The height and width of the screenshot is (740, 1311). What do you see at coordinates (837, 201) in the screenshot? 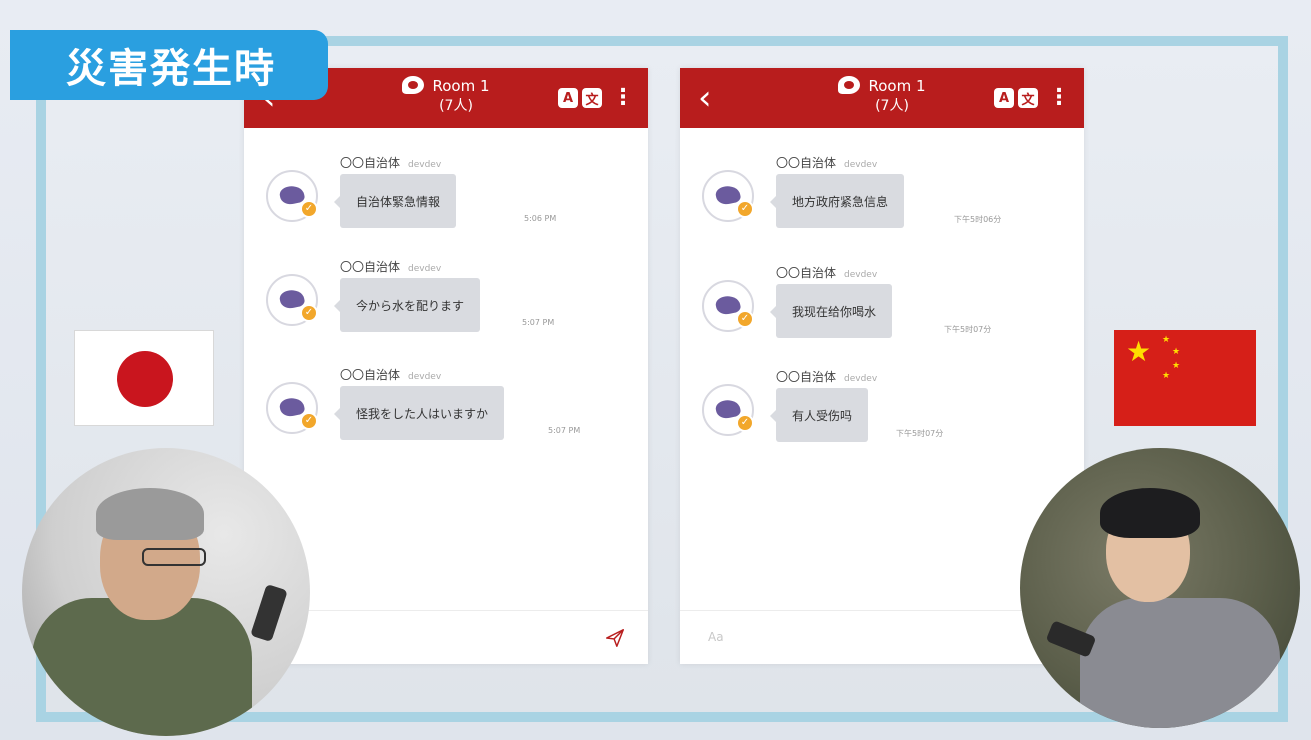
I see `message-bubble: 地方政府紧急信息` at bounding box center [837, 201].